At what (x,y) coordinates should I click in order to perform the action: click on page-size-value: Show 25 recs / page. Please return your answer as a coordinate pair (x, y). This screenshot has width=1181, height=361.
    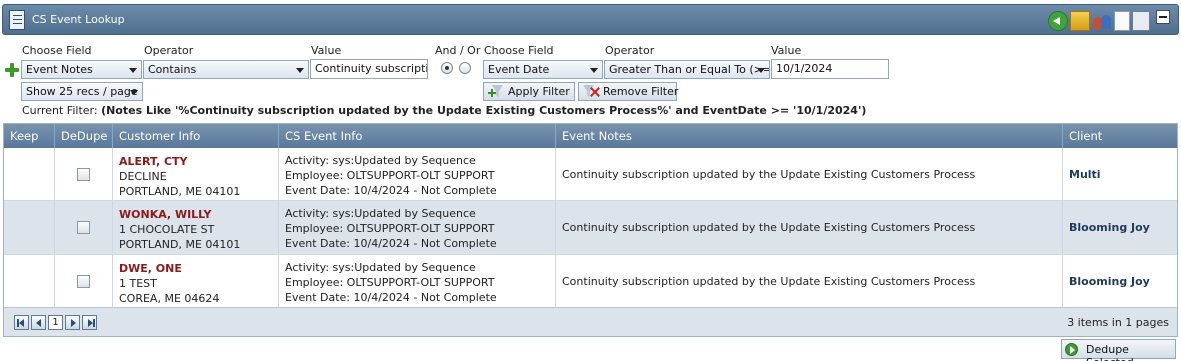
    Looking at the image, I should click on (82, 91).